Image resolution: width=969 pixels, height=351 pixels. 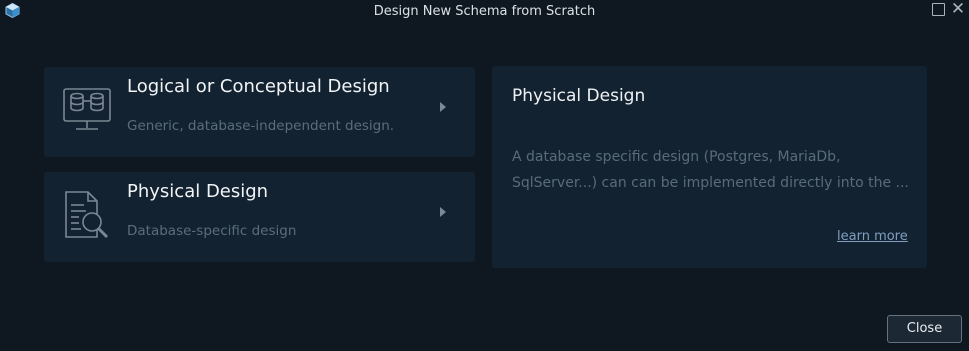 I want to click on learn-more-link: learn more, so click(x=872, y=236).